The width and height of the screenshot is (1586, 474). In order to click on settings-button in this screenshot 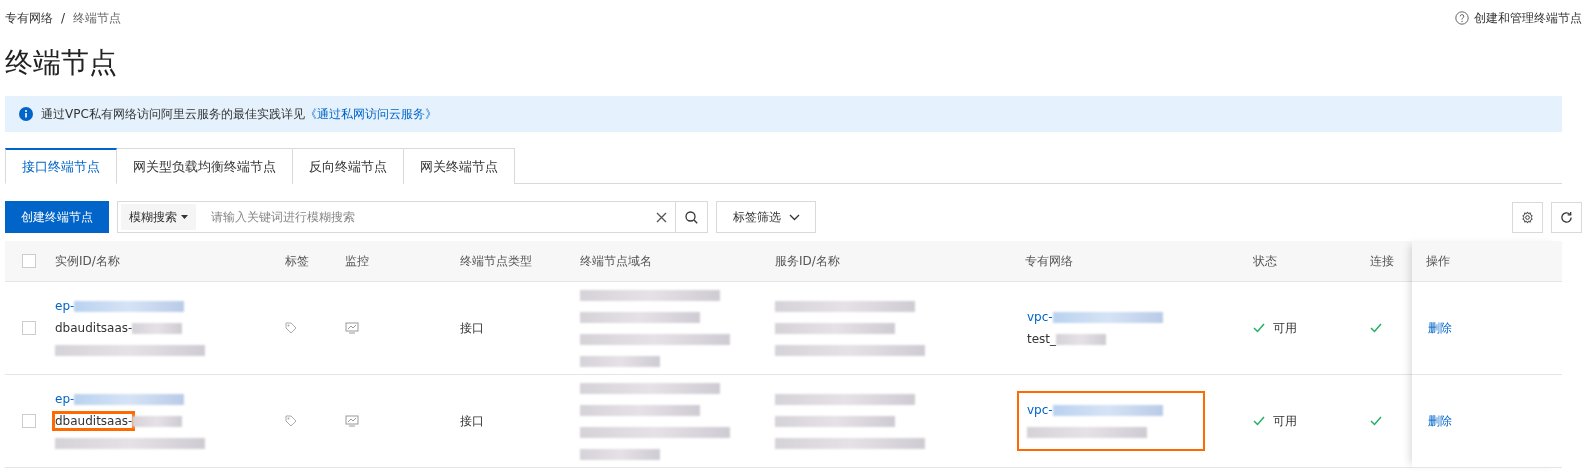, I will do `click(1527, 217)`.